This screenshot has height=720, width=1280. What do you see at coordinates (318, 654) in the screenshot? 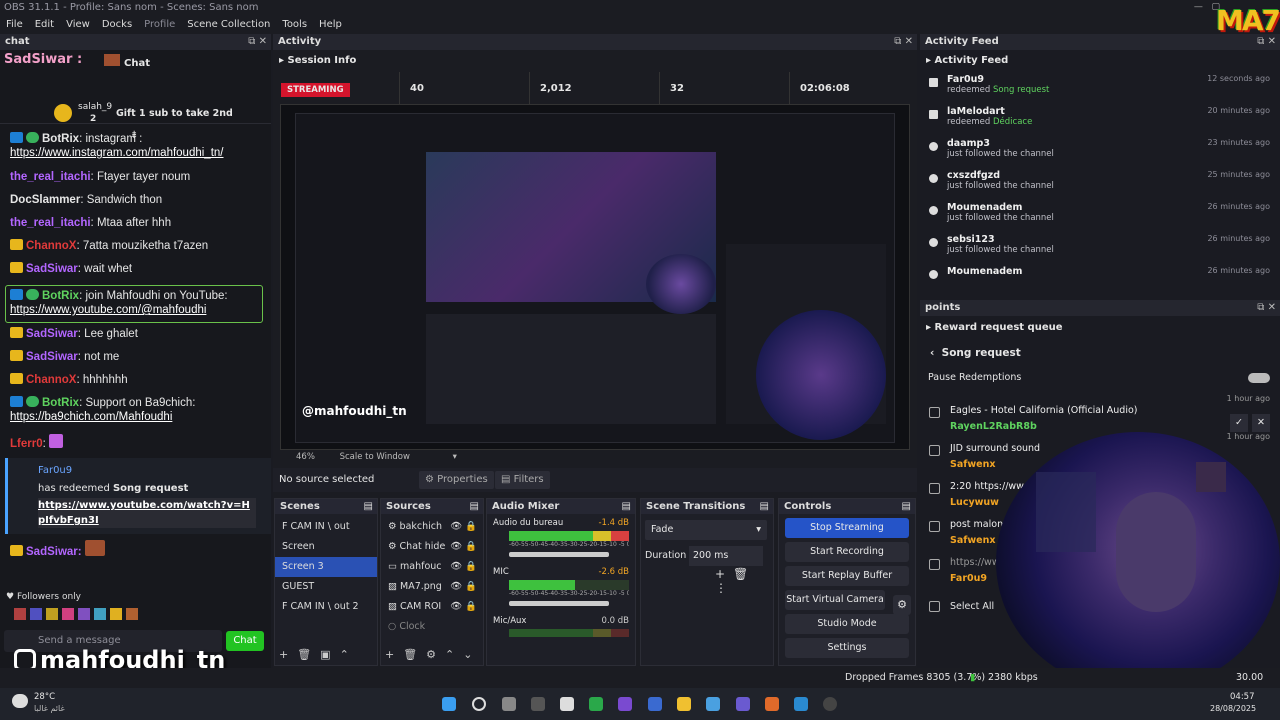
I see `scene-toolbar-icons: +🗑▣⌃` at bounding box center [318, 654].